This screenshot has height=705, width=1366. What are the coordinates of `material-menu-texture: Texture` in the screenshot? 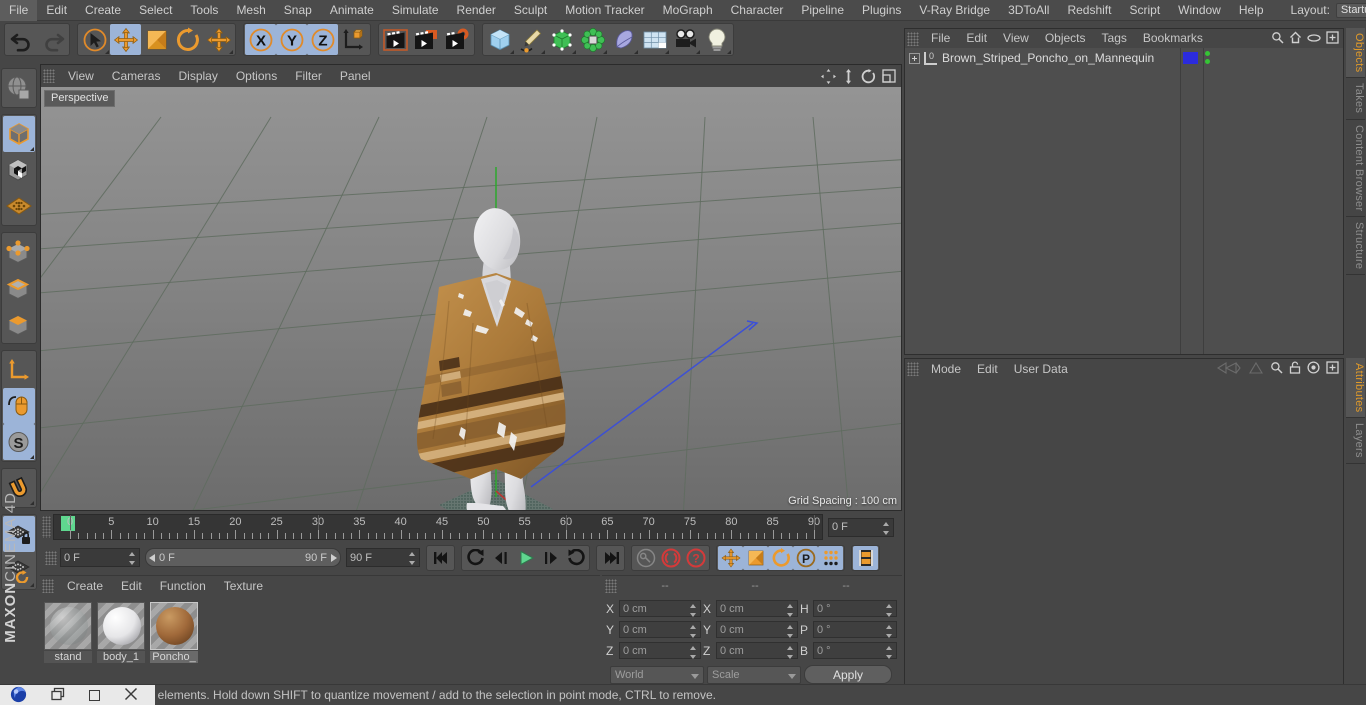 It's located at (243, 586).